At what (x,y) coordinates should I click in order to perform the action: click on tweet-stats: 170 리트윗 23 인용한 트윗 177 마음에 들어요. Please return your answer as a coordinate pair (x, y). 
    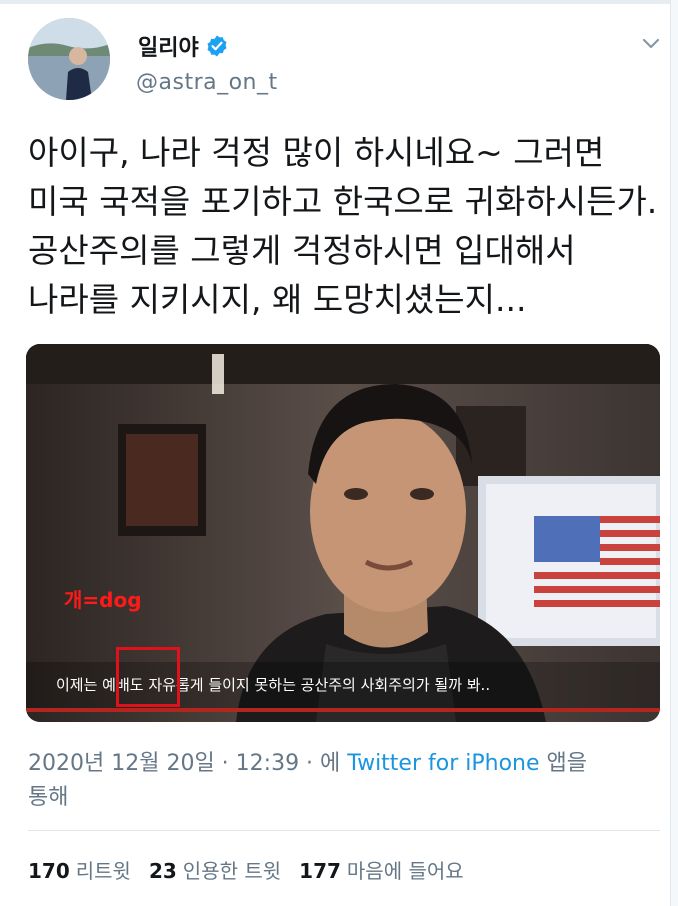
    Looking at the image, I should click on (255, 869).